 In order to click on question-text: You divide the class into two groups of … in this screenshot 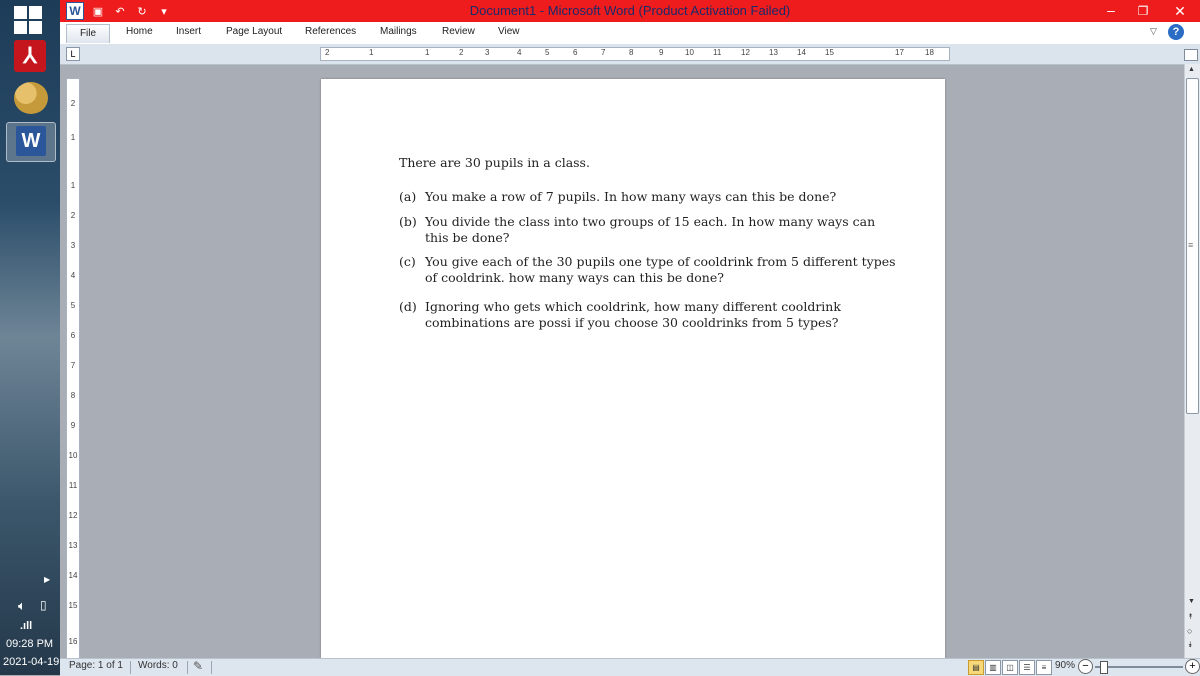, I will do `click(650, 229)`.